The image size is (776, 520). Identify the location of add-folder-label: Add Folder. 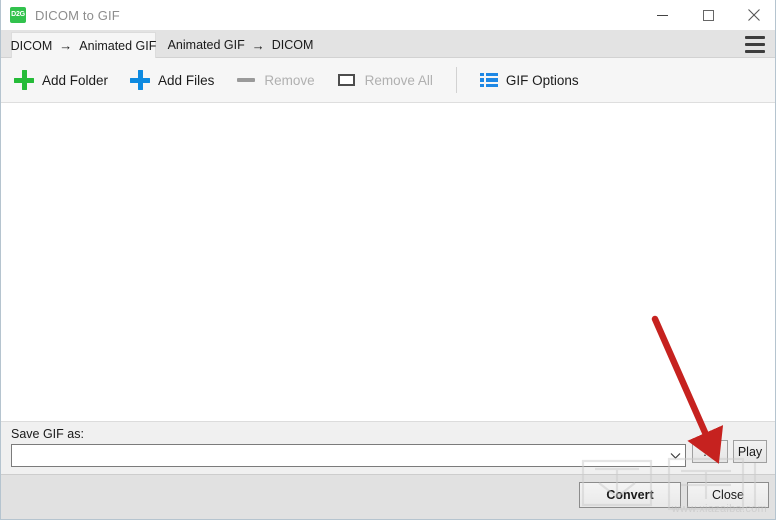
(75, 80).